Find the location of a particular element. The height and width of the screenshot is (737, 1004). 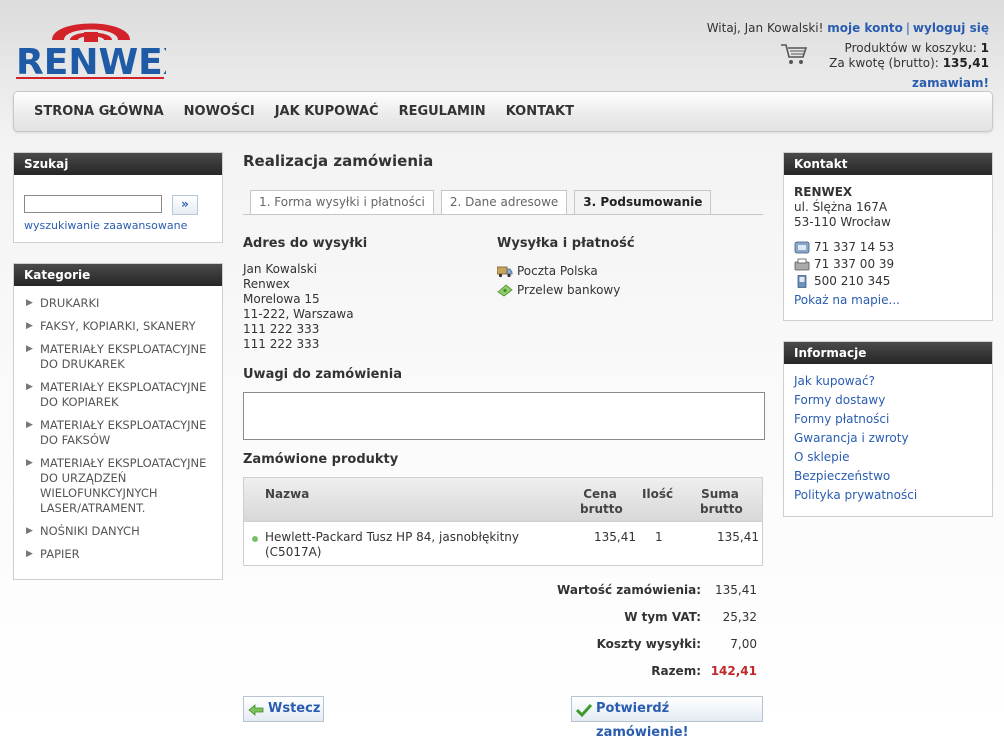

info-link-warranty: Gwarancja i zwroty is located at coordinates (888, 438).